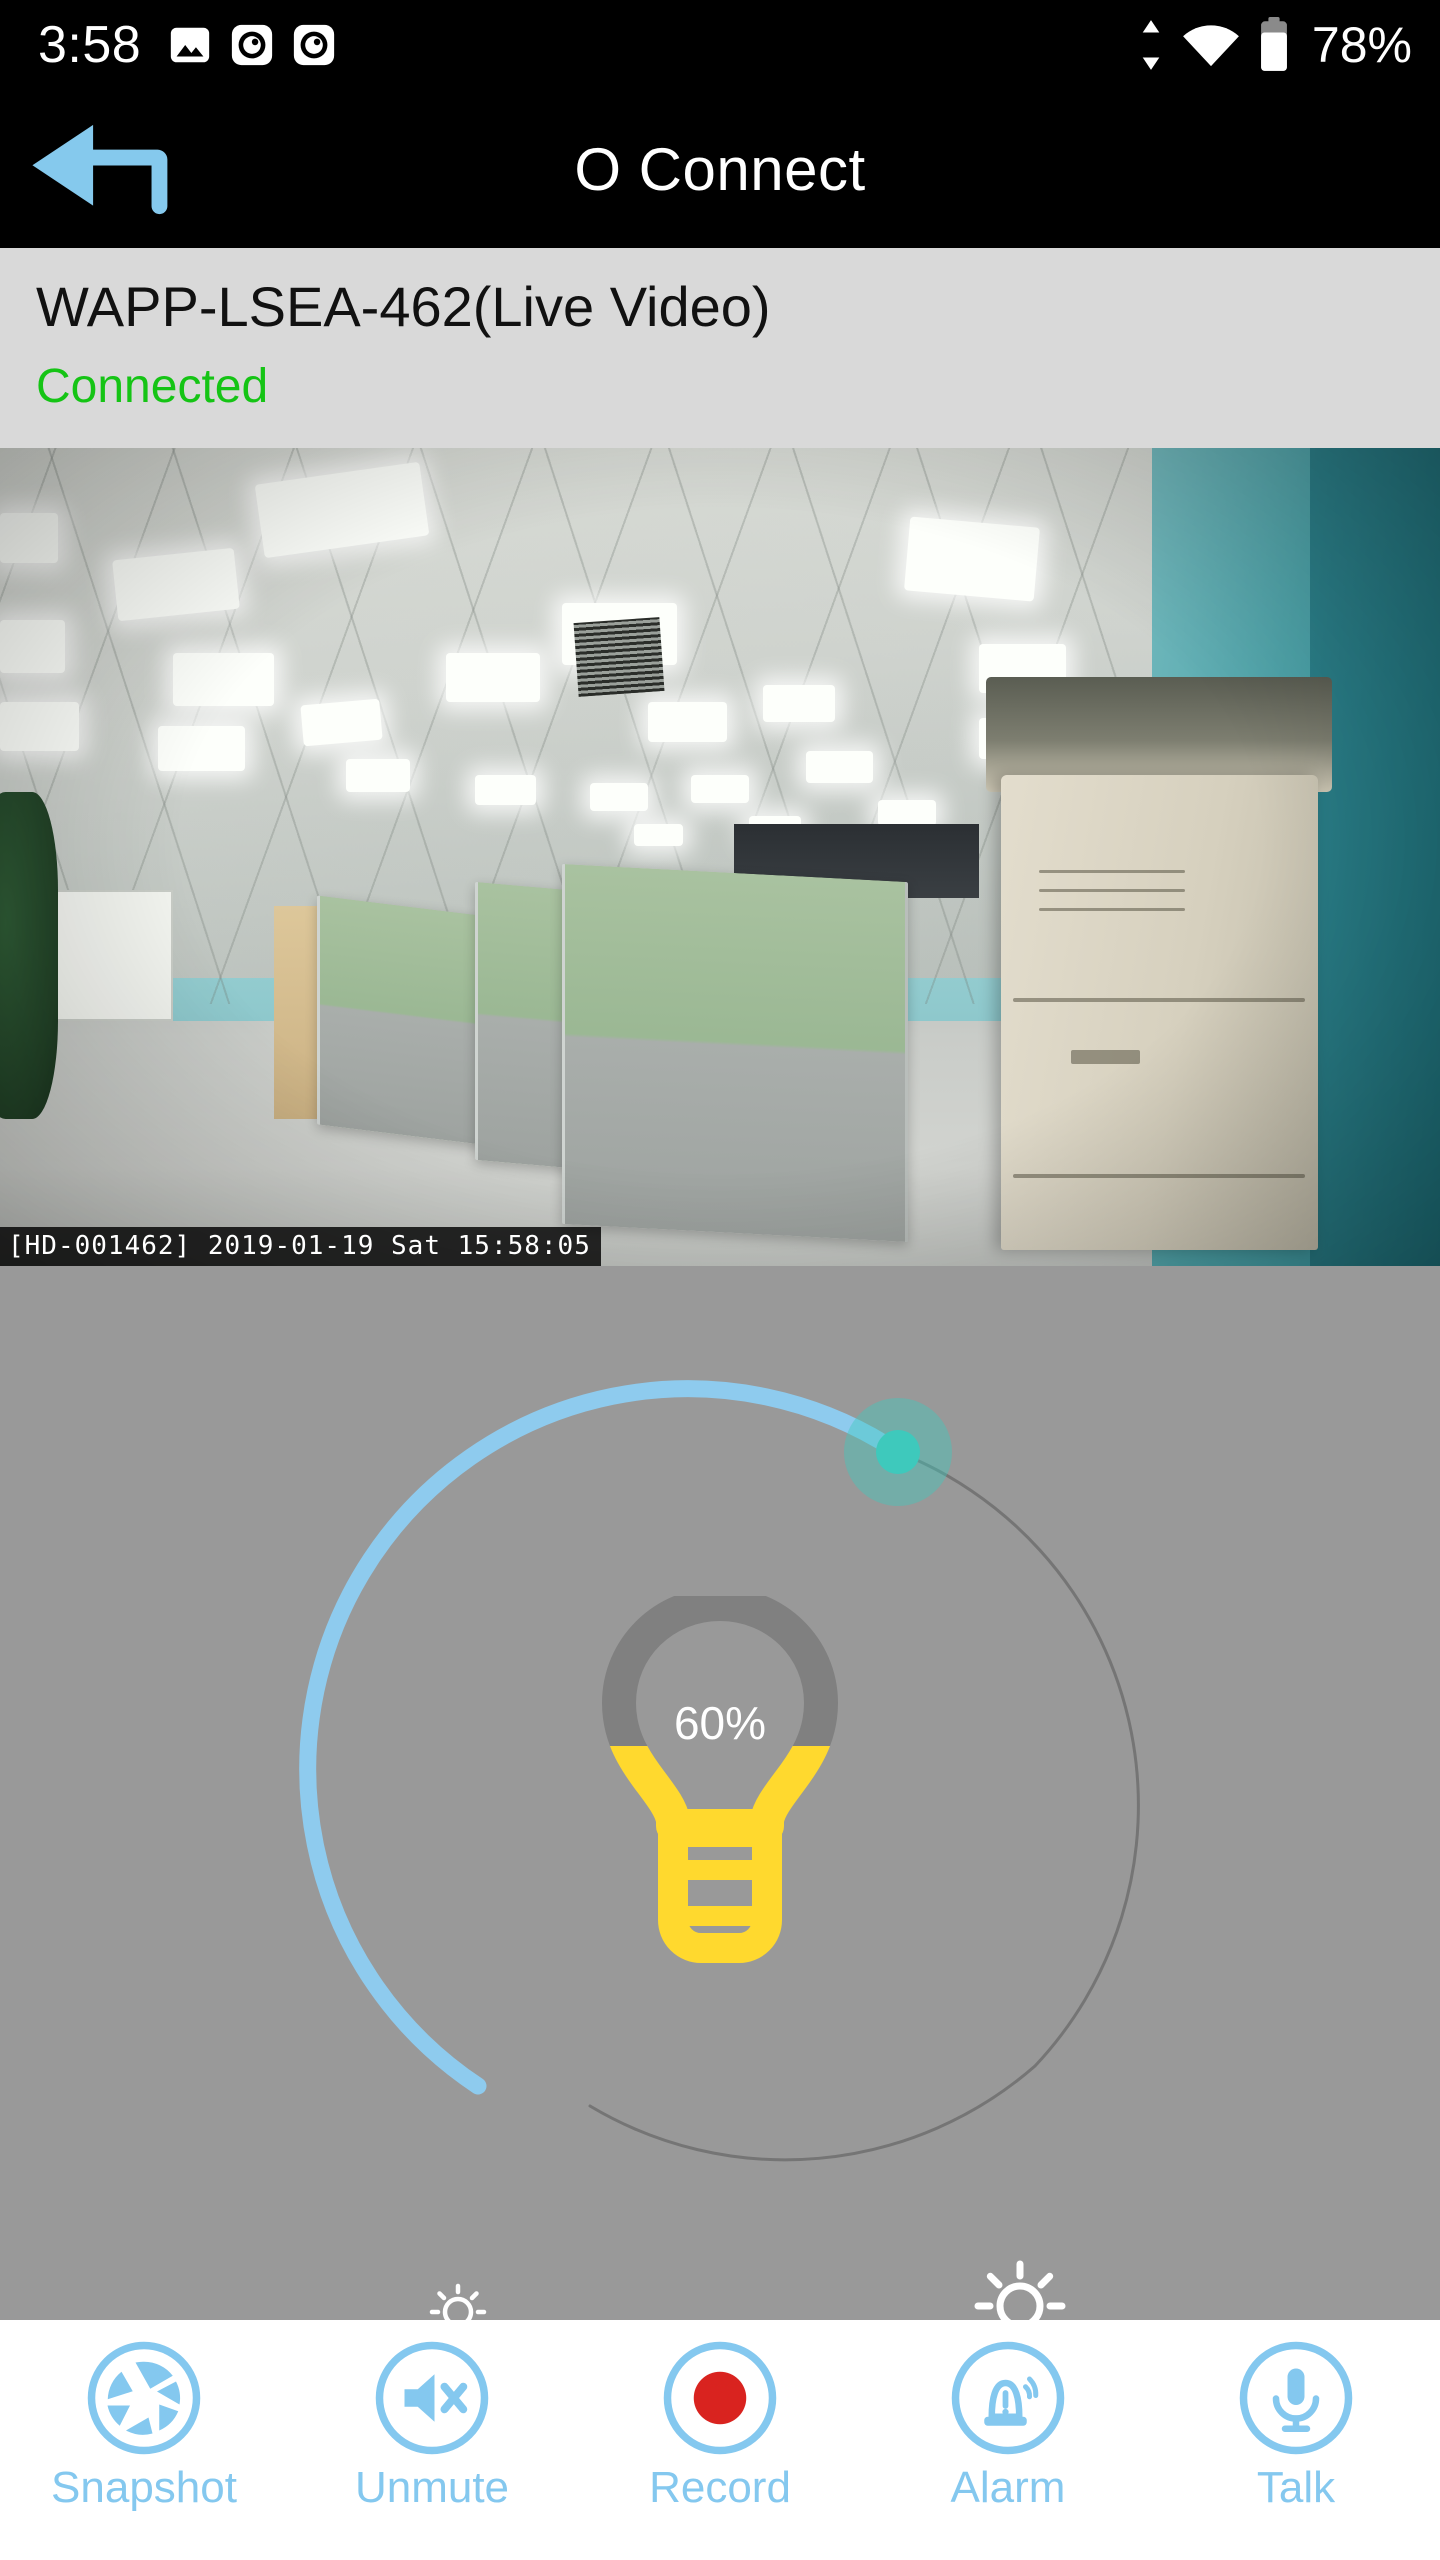 This screenshot has height=2560, width=1440. I want to click on status-bar-notification-icons, so click(252, 45).